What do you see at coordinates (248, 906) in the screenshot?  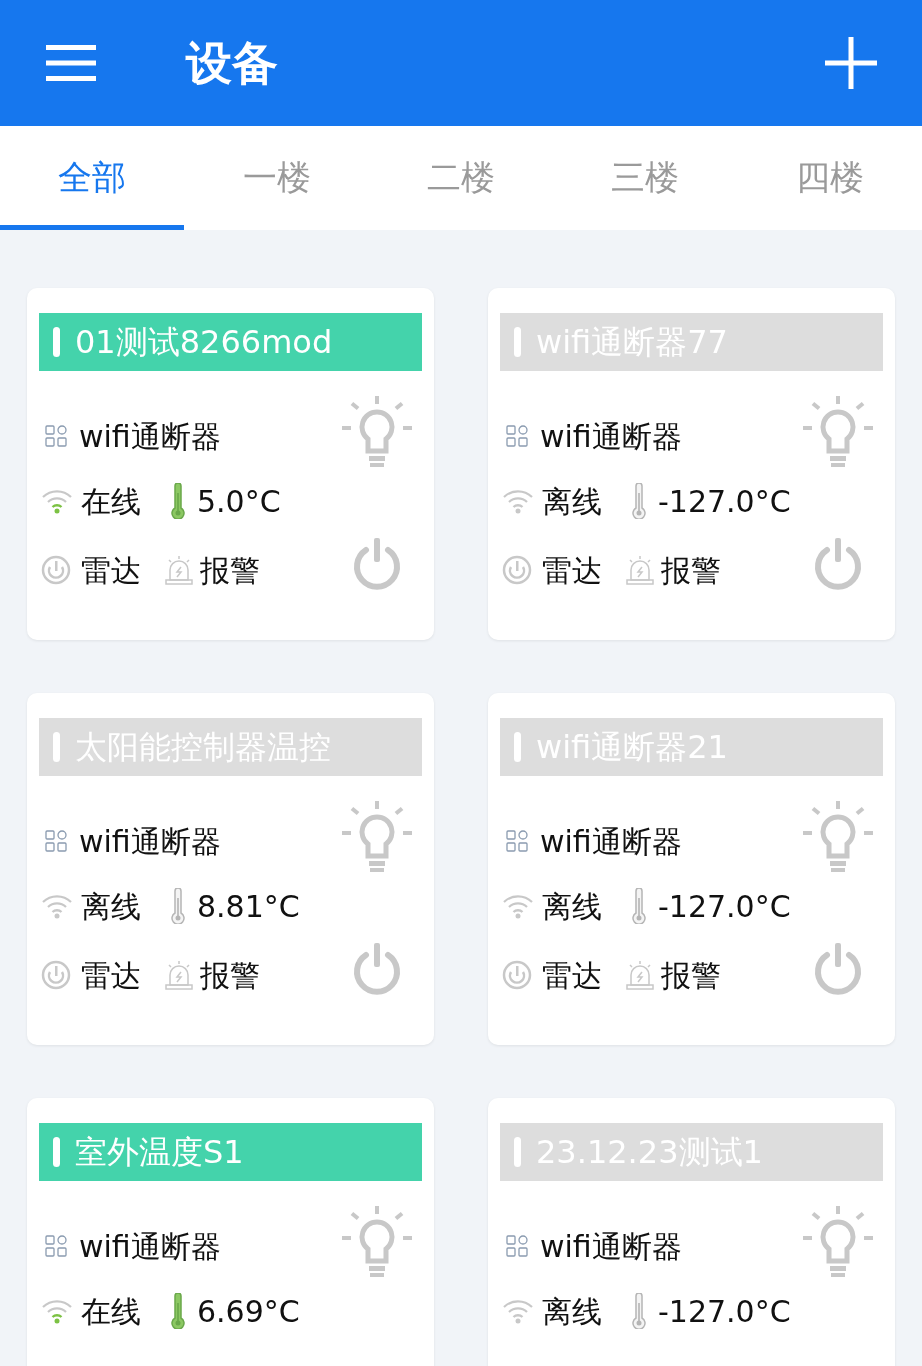 I see `temperature-reading: 8.81°C` at bounding box center [248, 906].